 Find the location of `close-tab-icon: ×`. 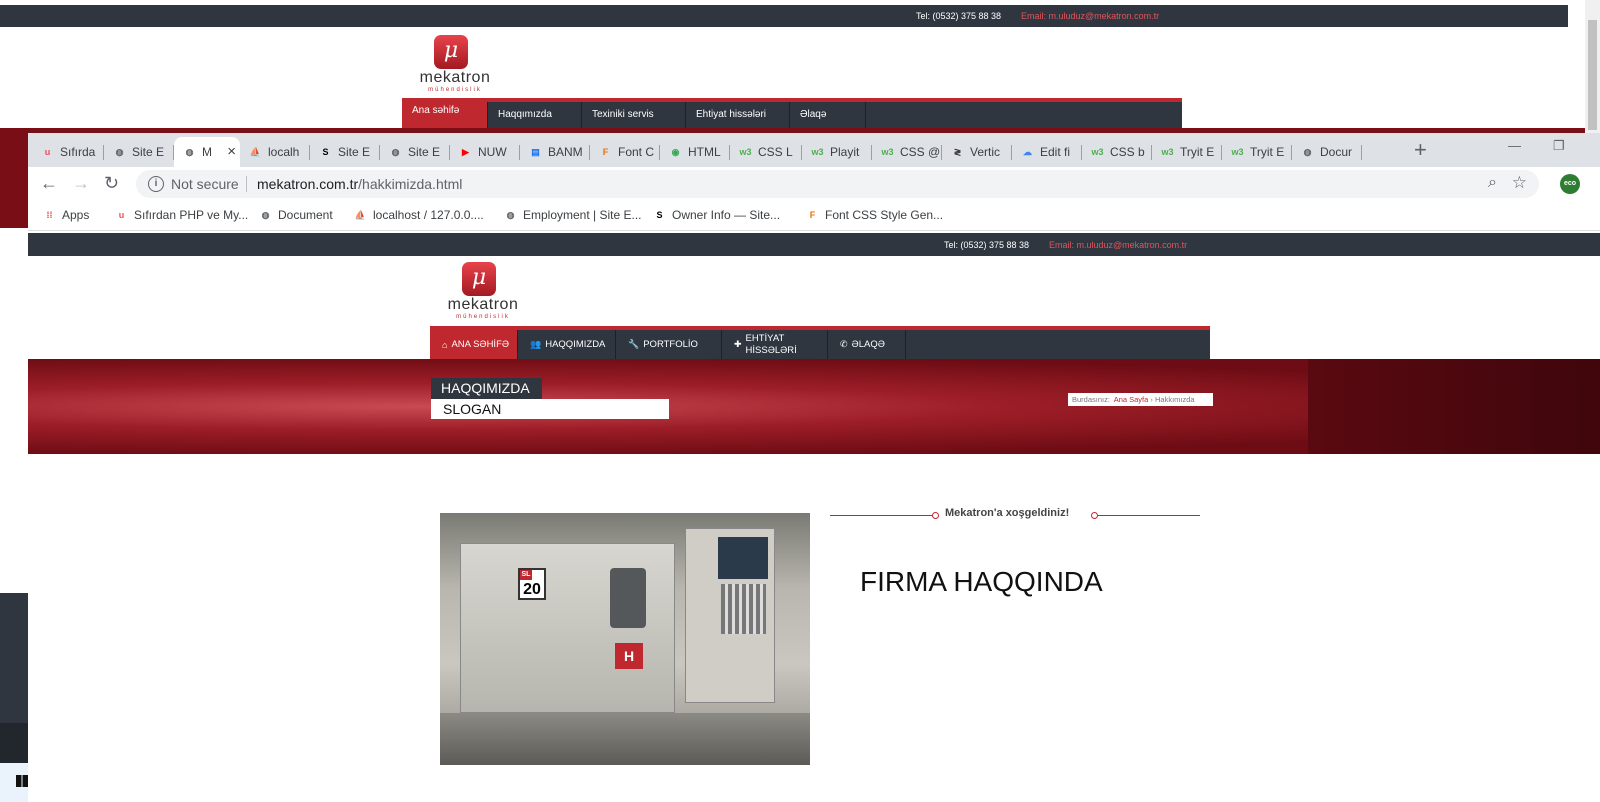

close-tab-icon: × is located at coordinates (231, 152).